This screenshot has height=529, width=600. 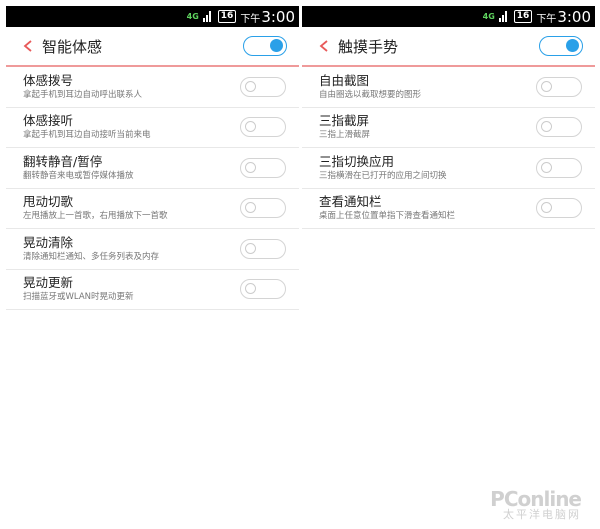 I want to click on settings-row-description: 三指上滑截屏, so click(x=345, y=135).